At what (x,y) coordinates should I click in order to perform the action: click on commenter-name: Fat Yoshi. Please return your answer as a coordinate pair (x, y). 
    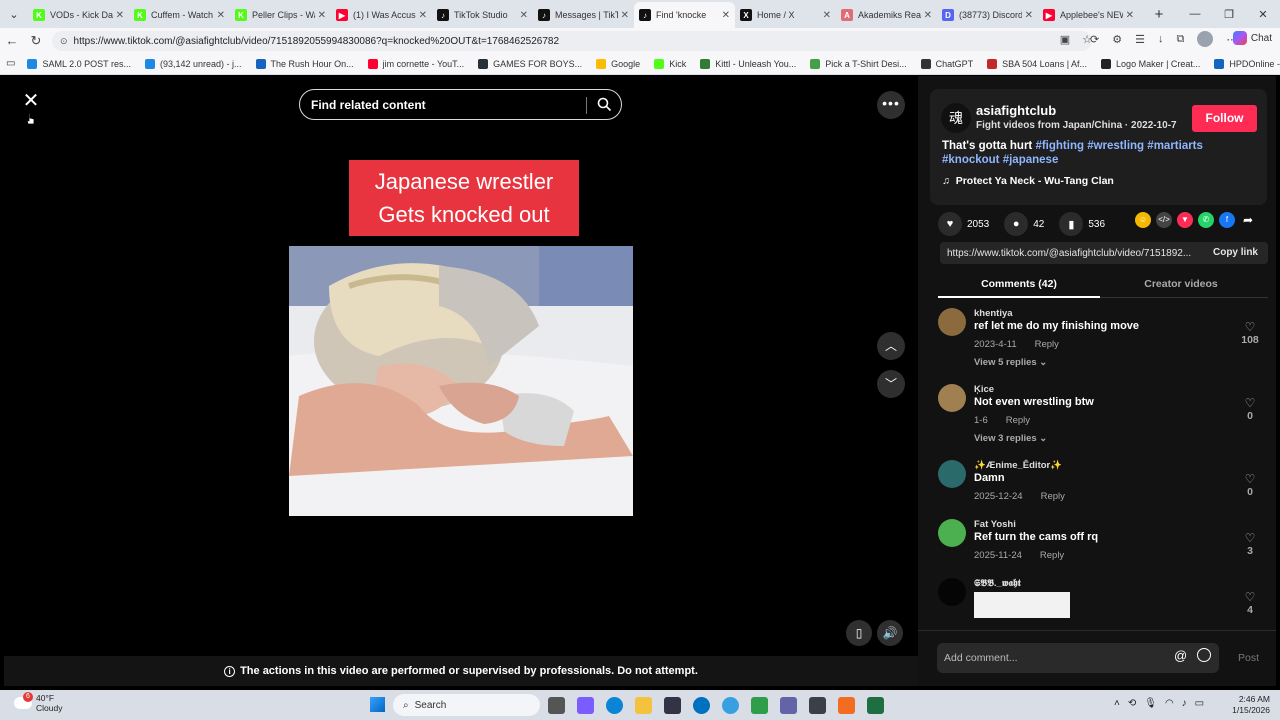
    Looking at the image, I should click on (995, 524).